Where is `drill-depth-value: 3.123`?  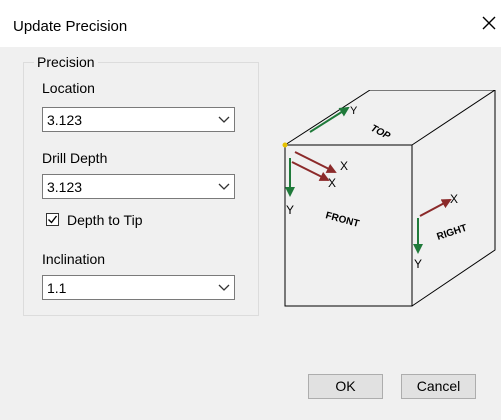 drill-depth-value: 3.123 is located at coordinates (65, 187).